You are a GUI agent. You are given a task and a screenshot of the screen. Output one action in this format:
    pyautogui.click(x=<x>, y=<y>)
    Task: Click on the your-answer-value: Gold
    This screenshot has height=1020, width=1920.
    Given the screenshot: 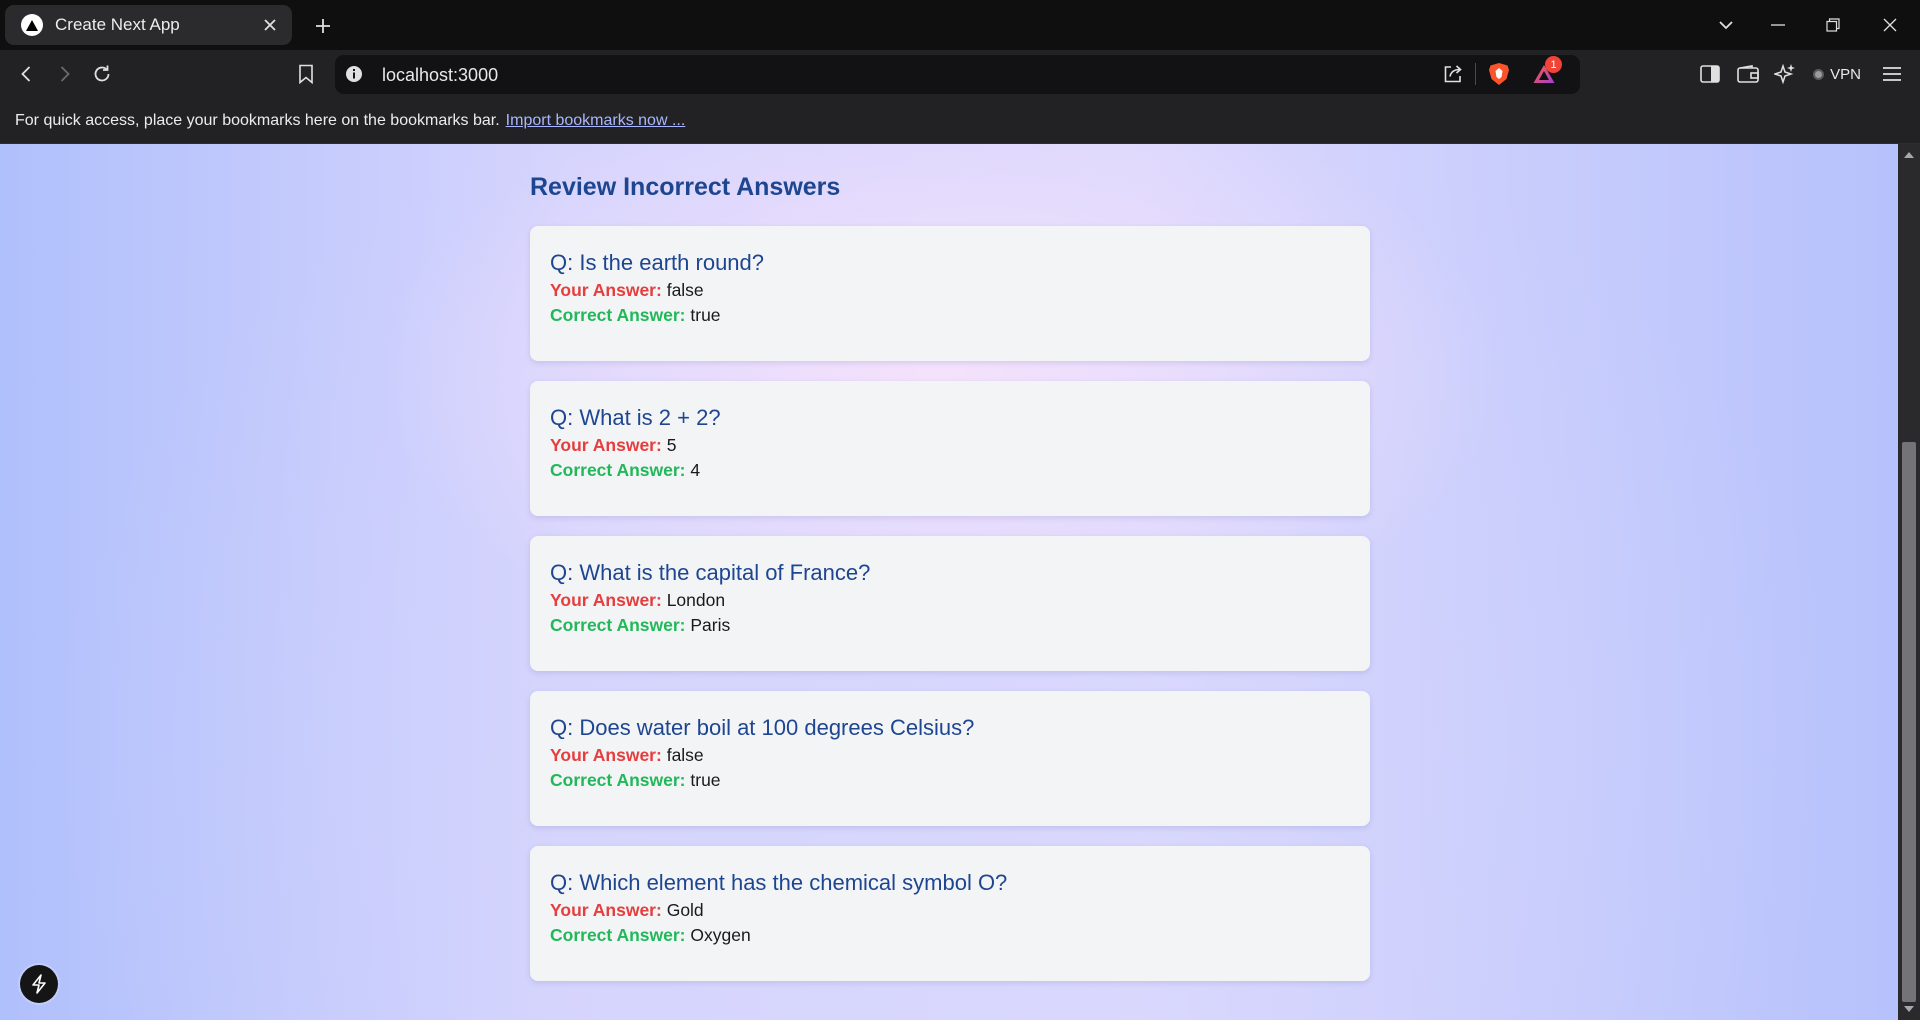 What is the action you would take?
    pyautogui.click(x=685, y=910)
    